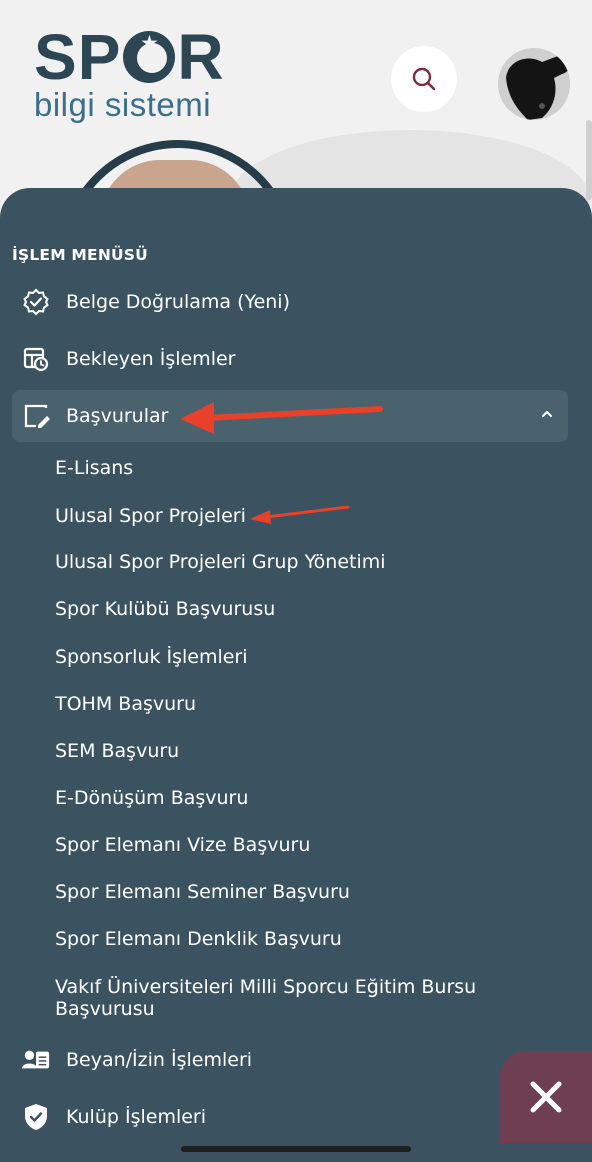 Image resolution: width=592 pixels, height=1162 pixels. What do you see at coordinates (123, 104) in the screenshot?
I see `logo-subtitle: bilgi sistemi` at bounding box center [123, 104].